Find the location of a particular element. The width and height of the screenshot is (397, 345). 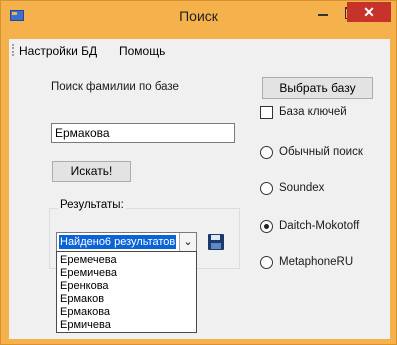

results-combobox: Найдено6 результатов ⌄ is located at coordinates (126, 242).